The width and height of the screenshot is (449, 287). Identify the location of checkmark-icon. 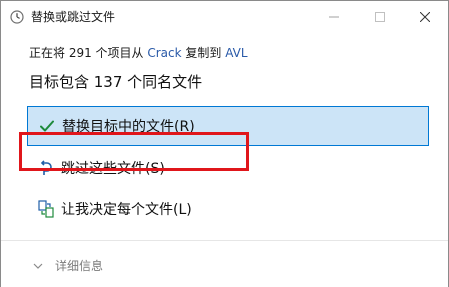
(47, 126).